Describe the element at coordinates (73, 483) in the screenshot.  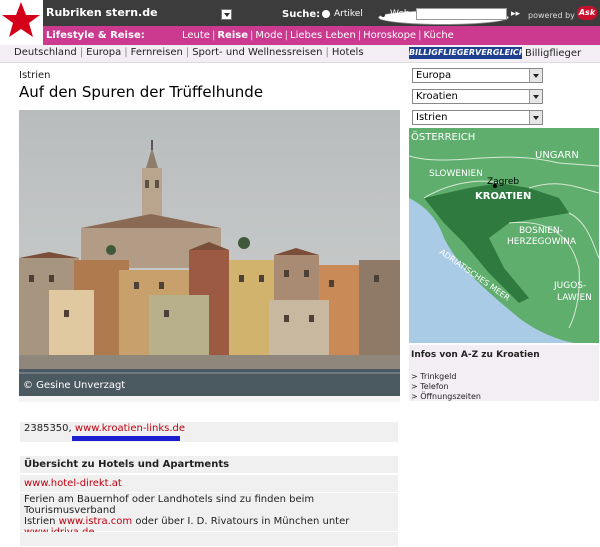
I see `hotel-direkt-link: www.hotel-direkt.at` at that location.